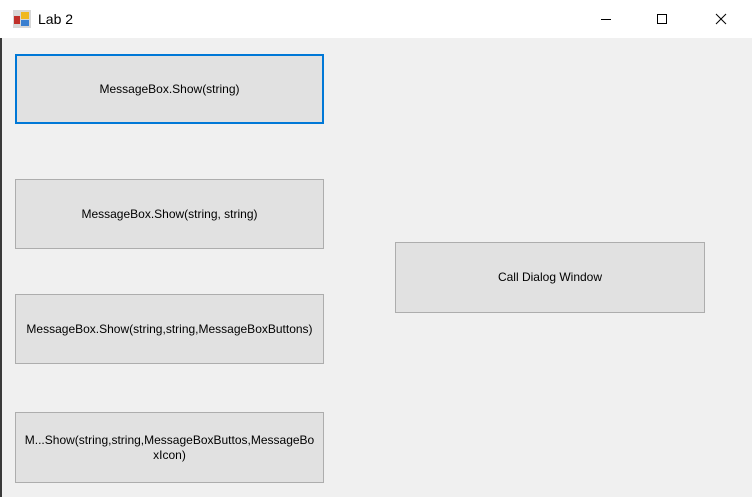 Image resolution: width=752 pixels, height=497 pixels. What do you see at coordinates (169, 89) in the screenshot?
I see `messagebox-show-string-button: MessageBox.Show(string)` at bounding box center [169, 89].